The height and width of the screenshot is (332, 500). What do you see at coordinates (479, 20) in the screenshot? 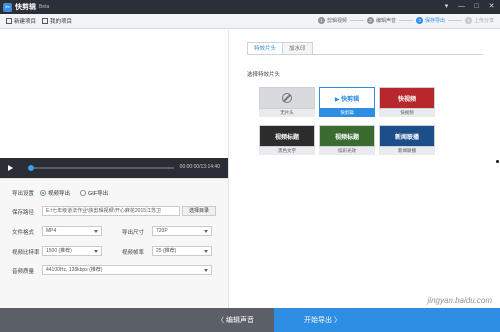
I see `step-upload-share: 4 上传分享` at bounding box center [479, 20].